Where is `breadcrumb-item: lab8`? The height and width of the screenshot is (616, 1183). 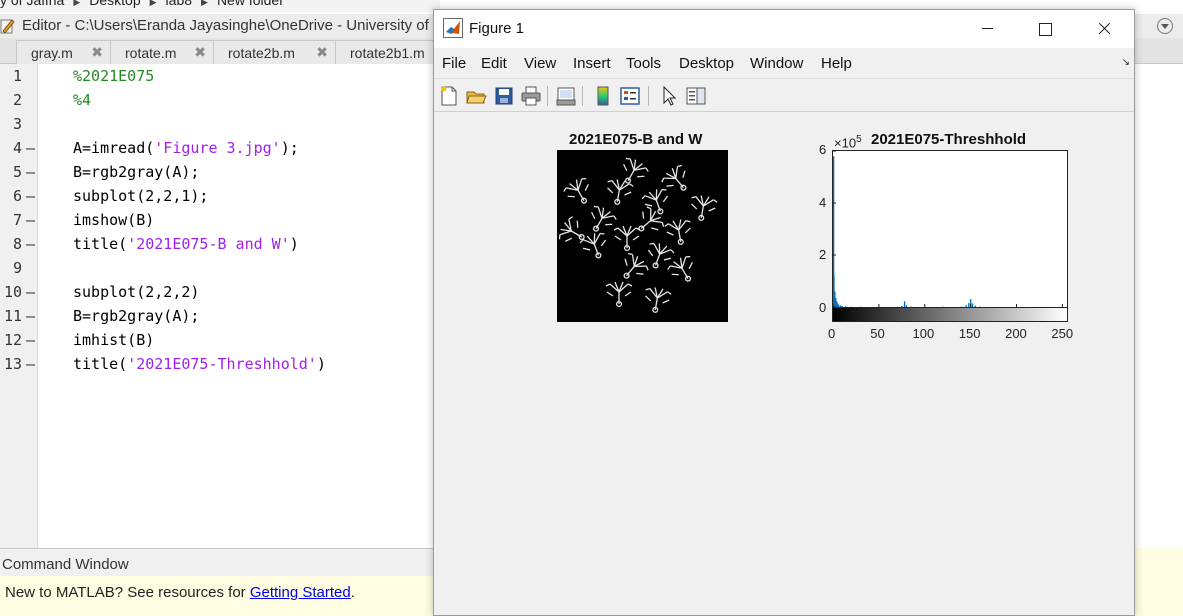
breadcrumb-item: lab8 is located at coordinates (179, 4).